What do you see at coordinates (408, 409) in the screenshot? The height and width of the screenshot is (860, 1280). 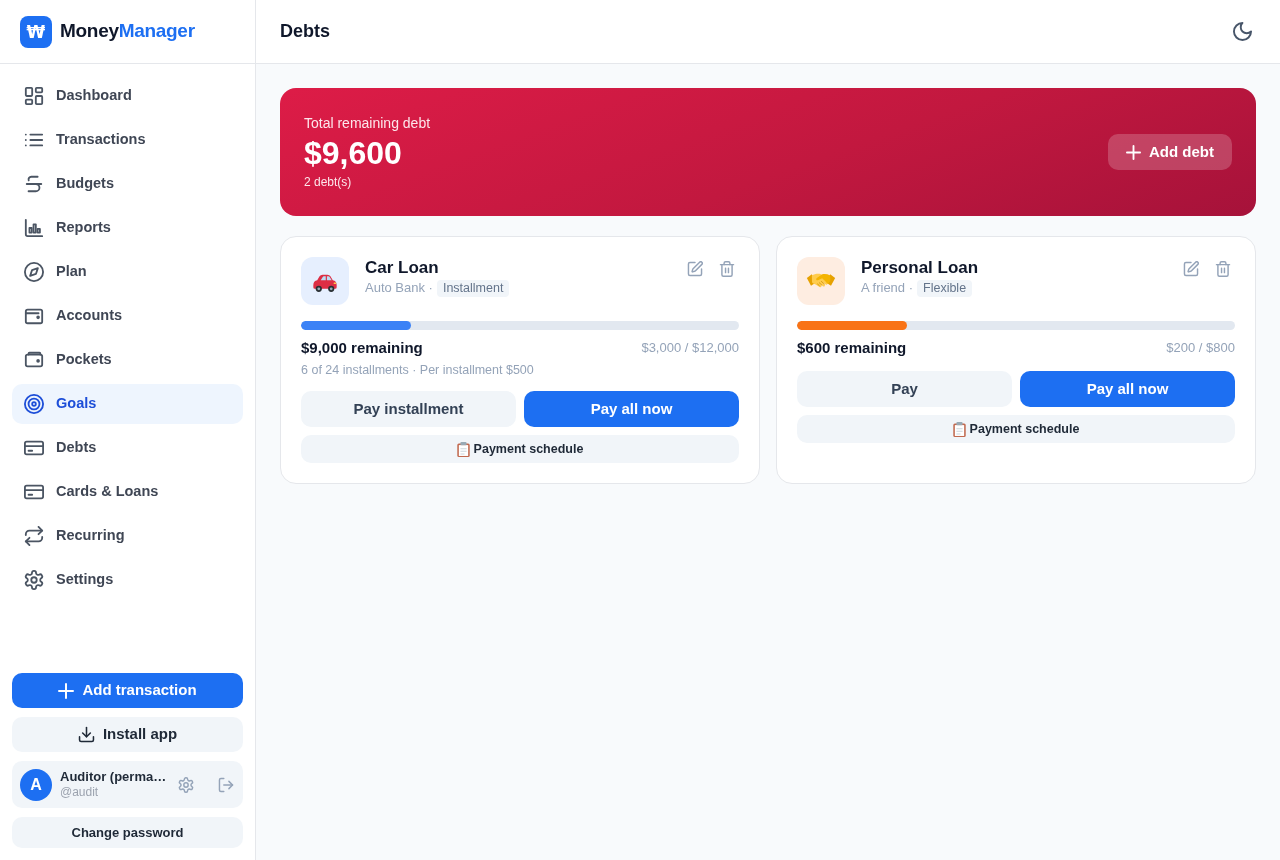 I see `pay-button: Pay installment` at bounding box center [408, 409].